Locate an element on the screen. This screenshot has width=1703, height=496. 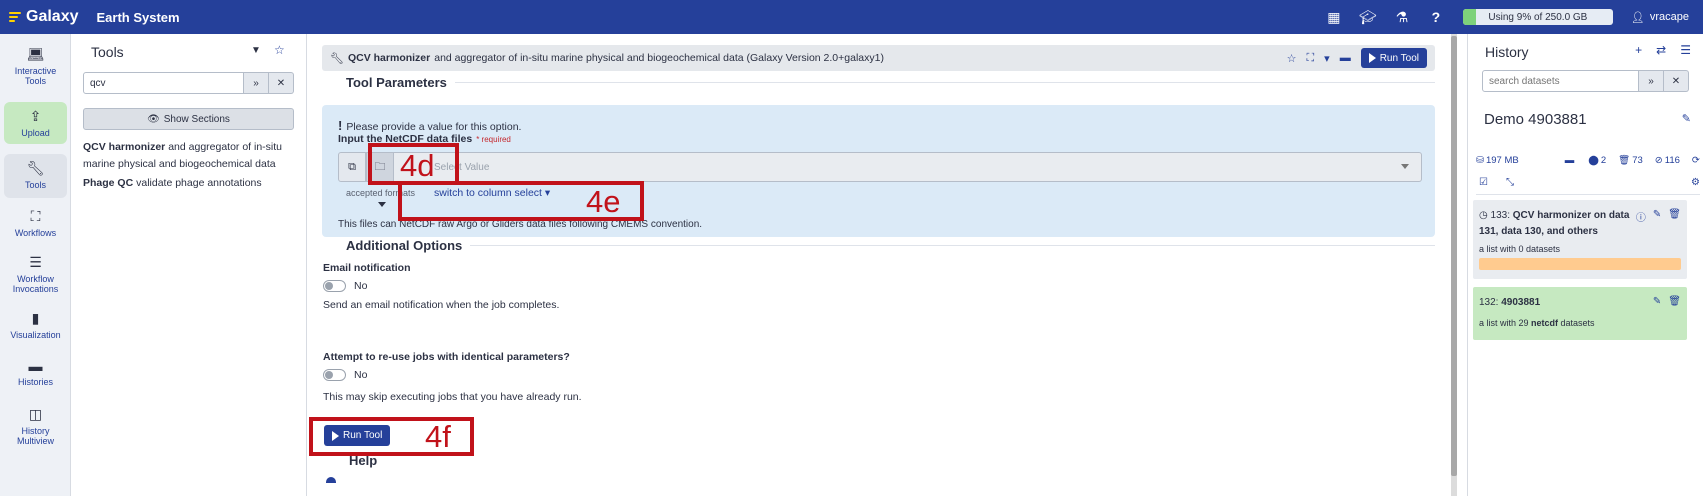
flask-icon: ⚗ is located at coordinates (1402, 17).